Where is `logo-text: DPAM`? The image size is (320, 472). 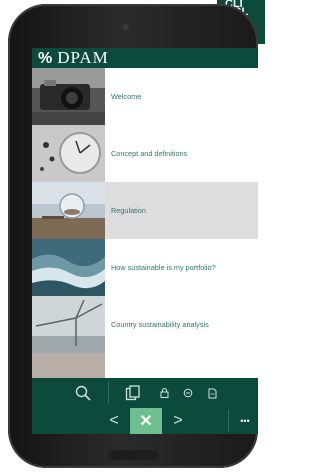 logo-text: DPAM is located at coordinates (83, 57).